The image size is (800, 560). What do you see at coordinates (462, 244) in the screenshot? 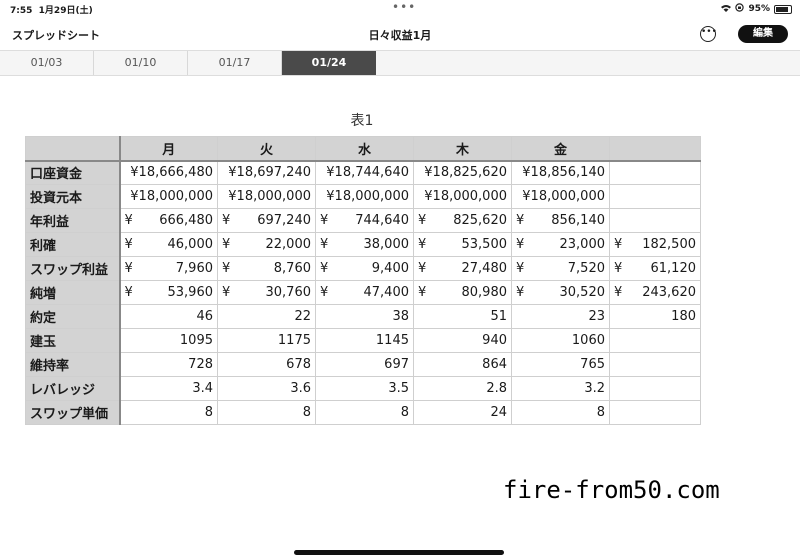
I see `table-cell: ¥53,500` at bounding box center [462, 244].